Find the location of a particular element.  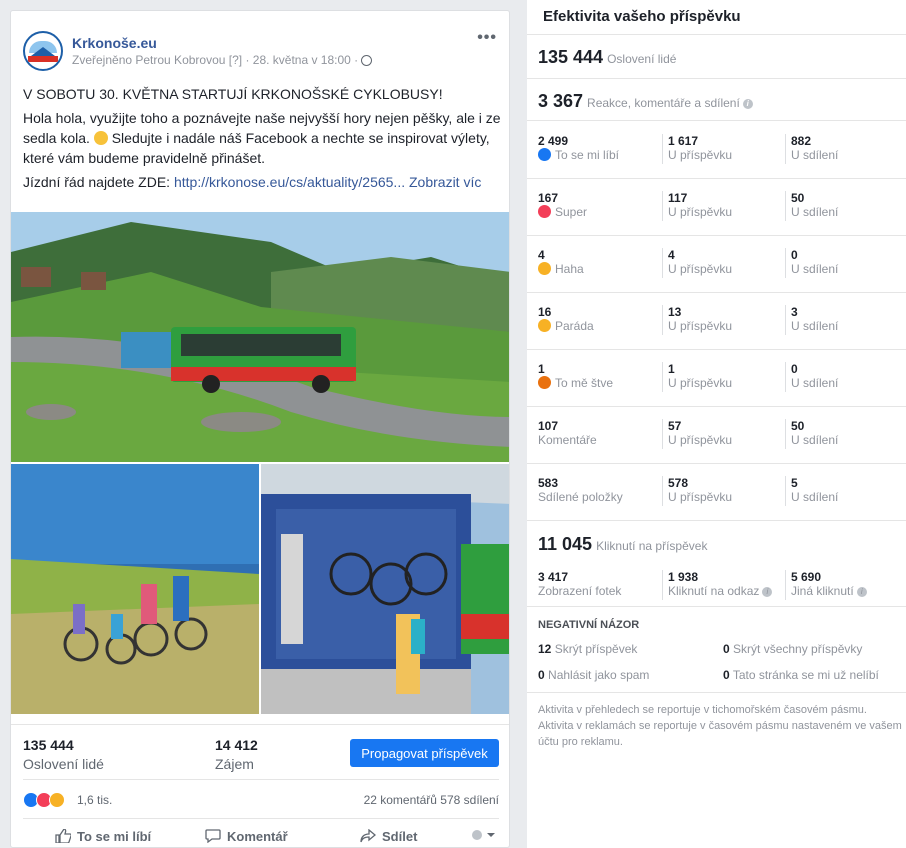

share-arrow-icon is located at coordinates (368, 836).